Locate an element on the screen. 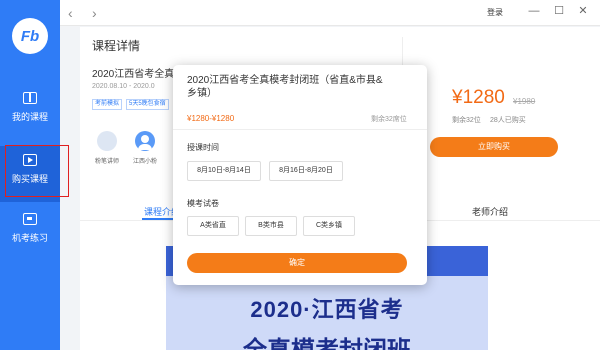  login-link: 登录 is located at coordinates (495, 12).